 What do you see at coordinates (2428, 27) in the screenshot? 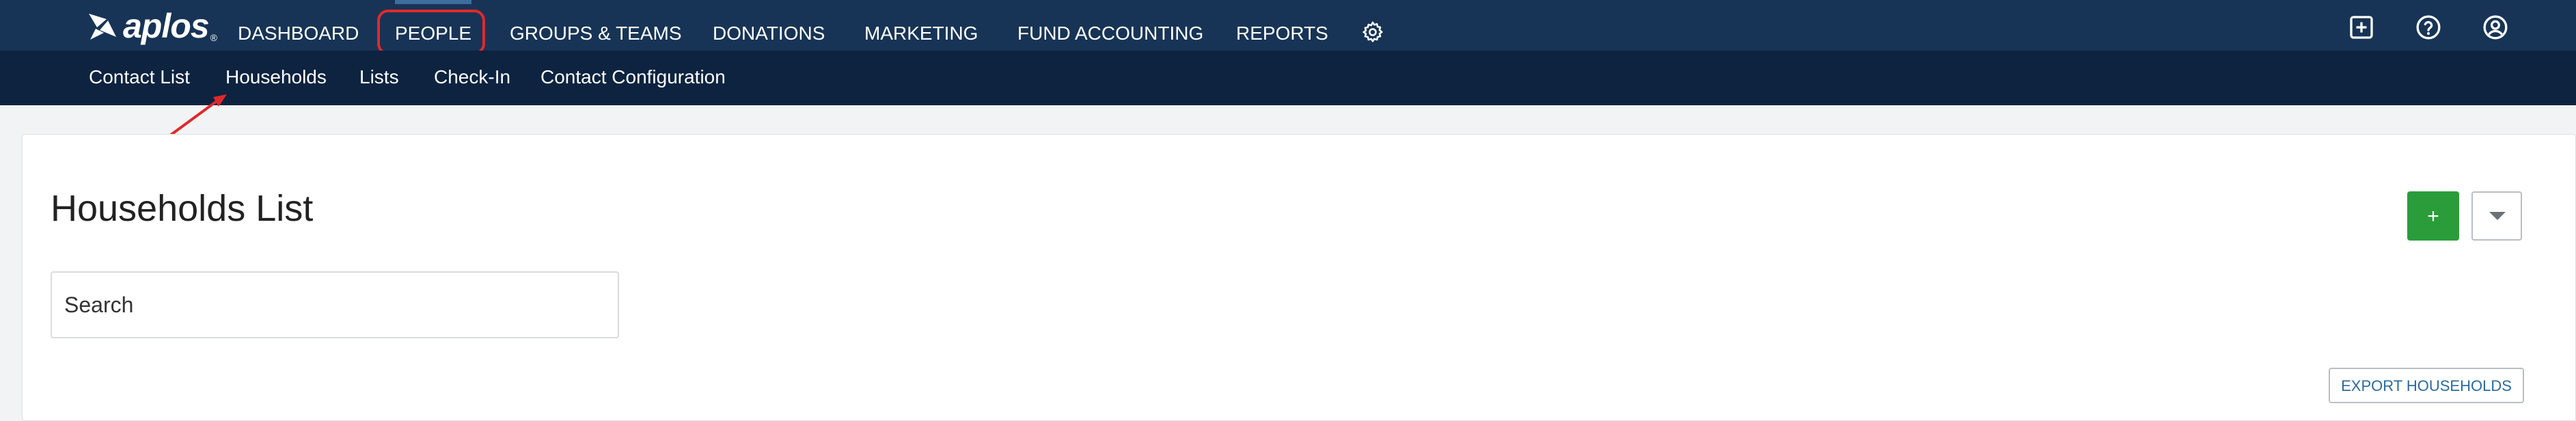
I see `help-circle-icon` at bounding box center [2428, 27].